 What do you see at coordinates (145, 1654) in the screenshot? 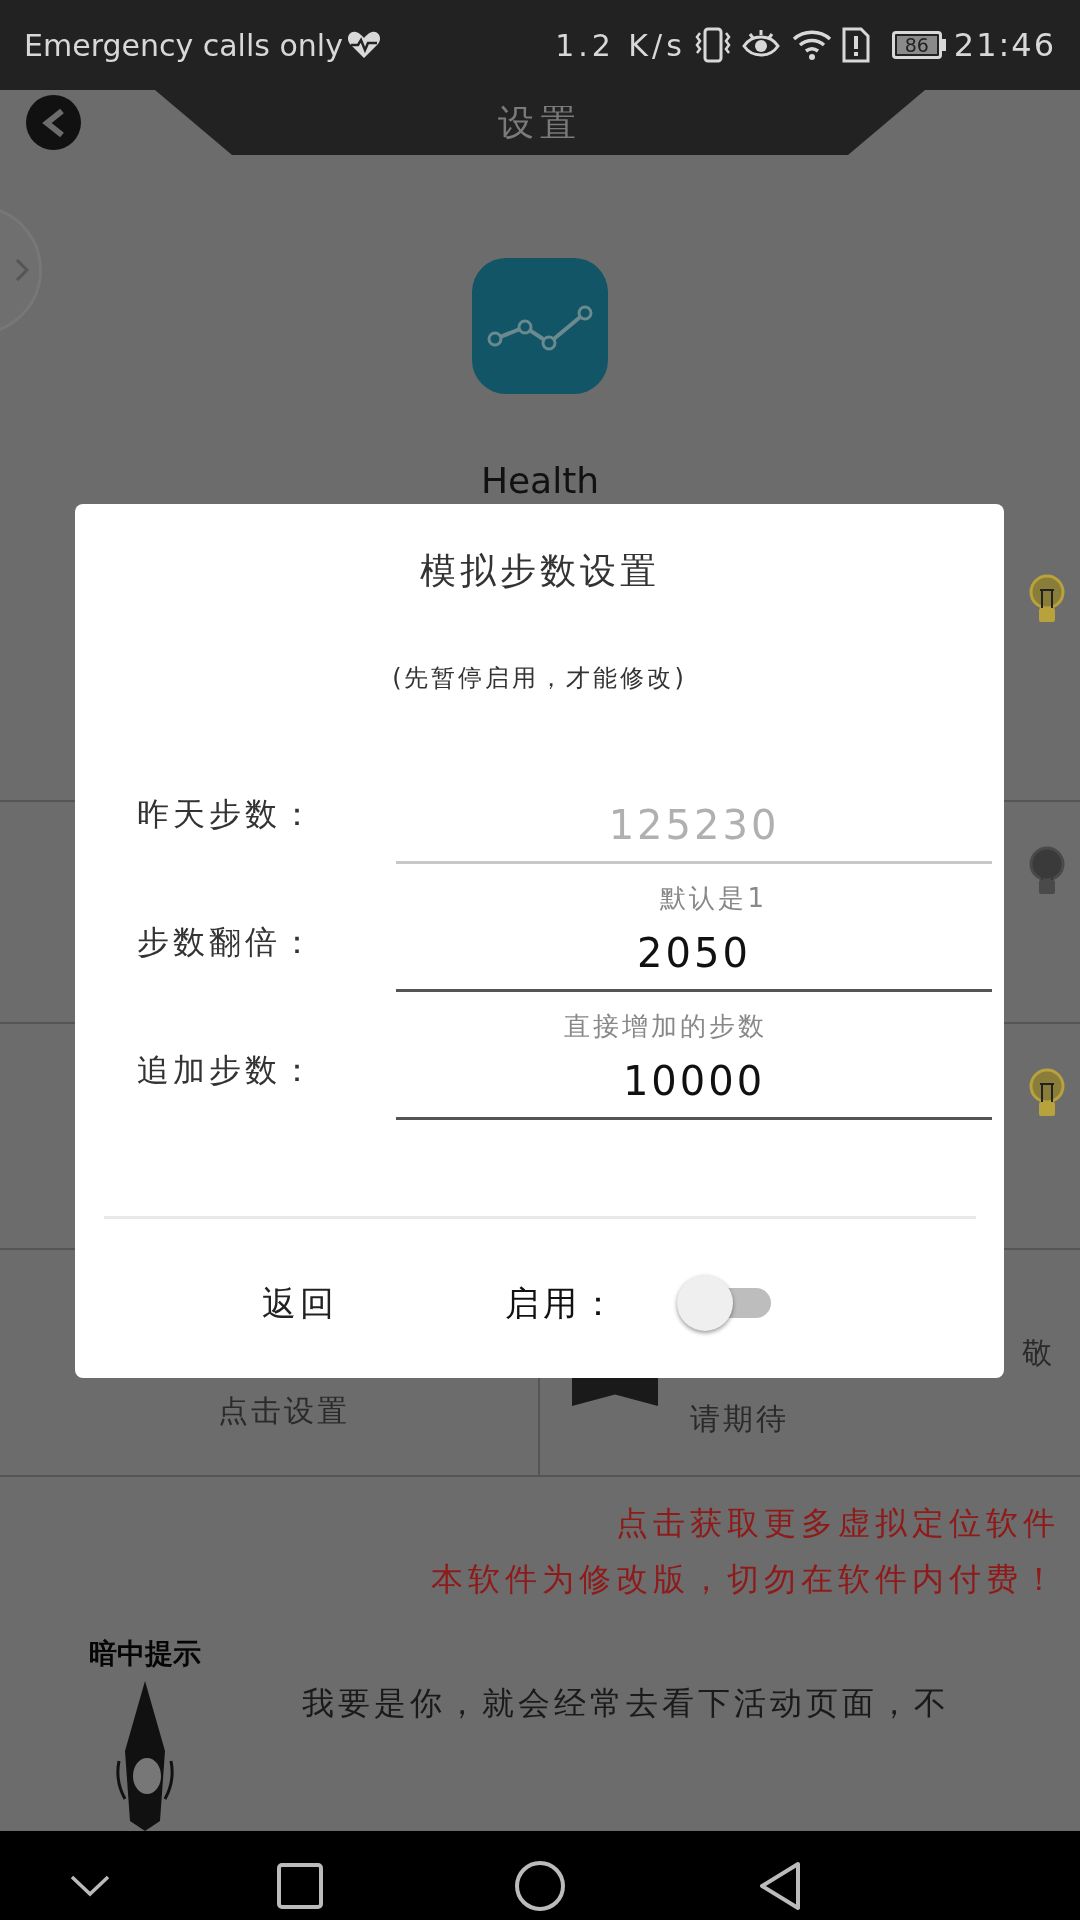
I see `tip-title: 暗中提示` at bounding box center [145, 1654].